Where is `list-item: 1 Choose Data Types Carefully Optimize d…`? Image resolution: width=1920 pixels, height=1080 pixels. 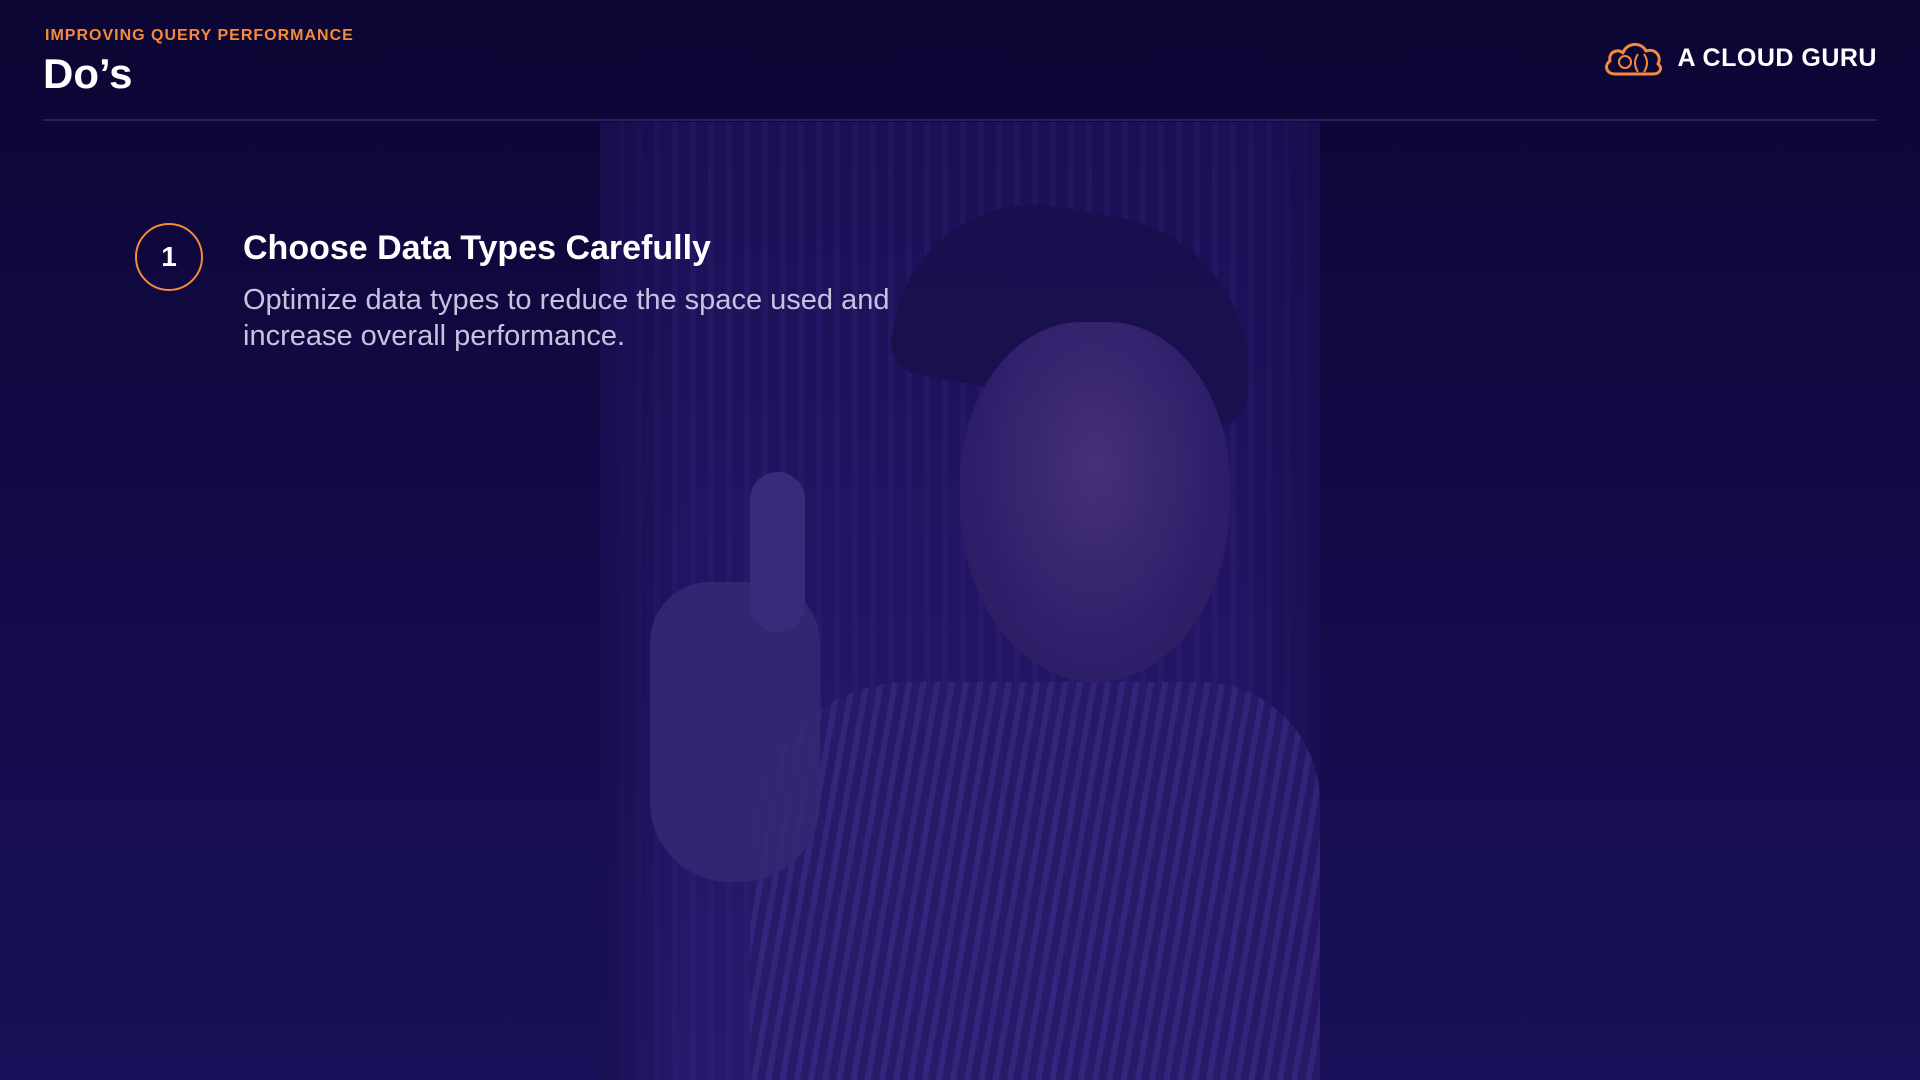
list-item: 1 Choose Data Types Carefully Optimize d… is located at coordinates (529, 288).